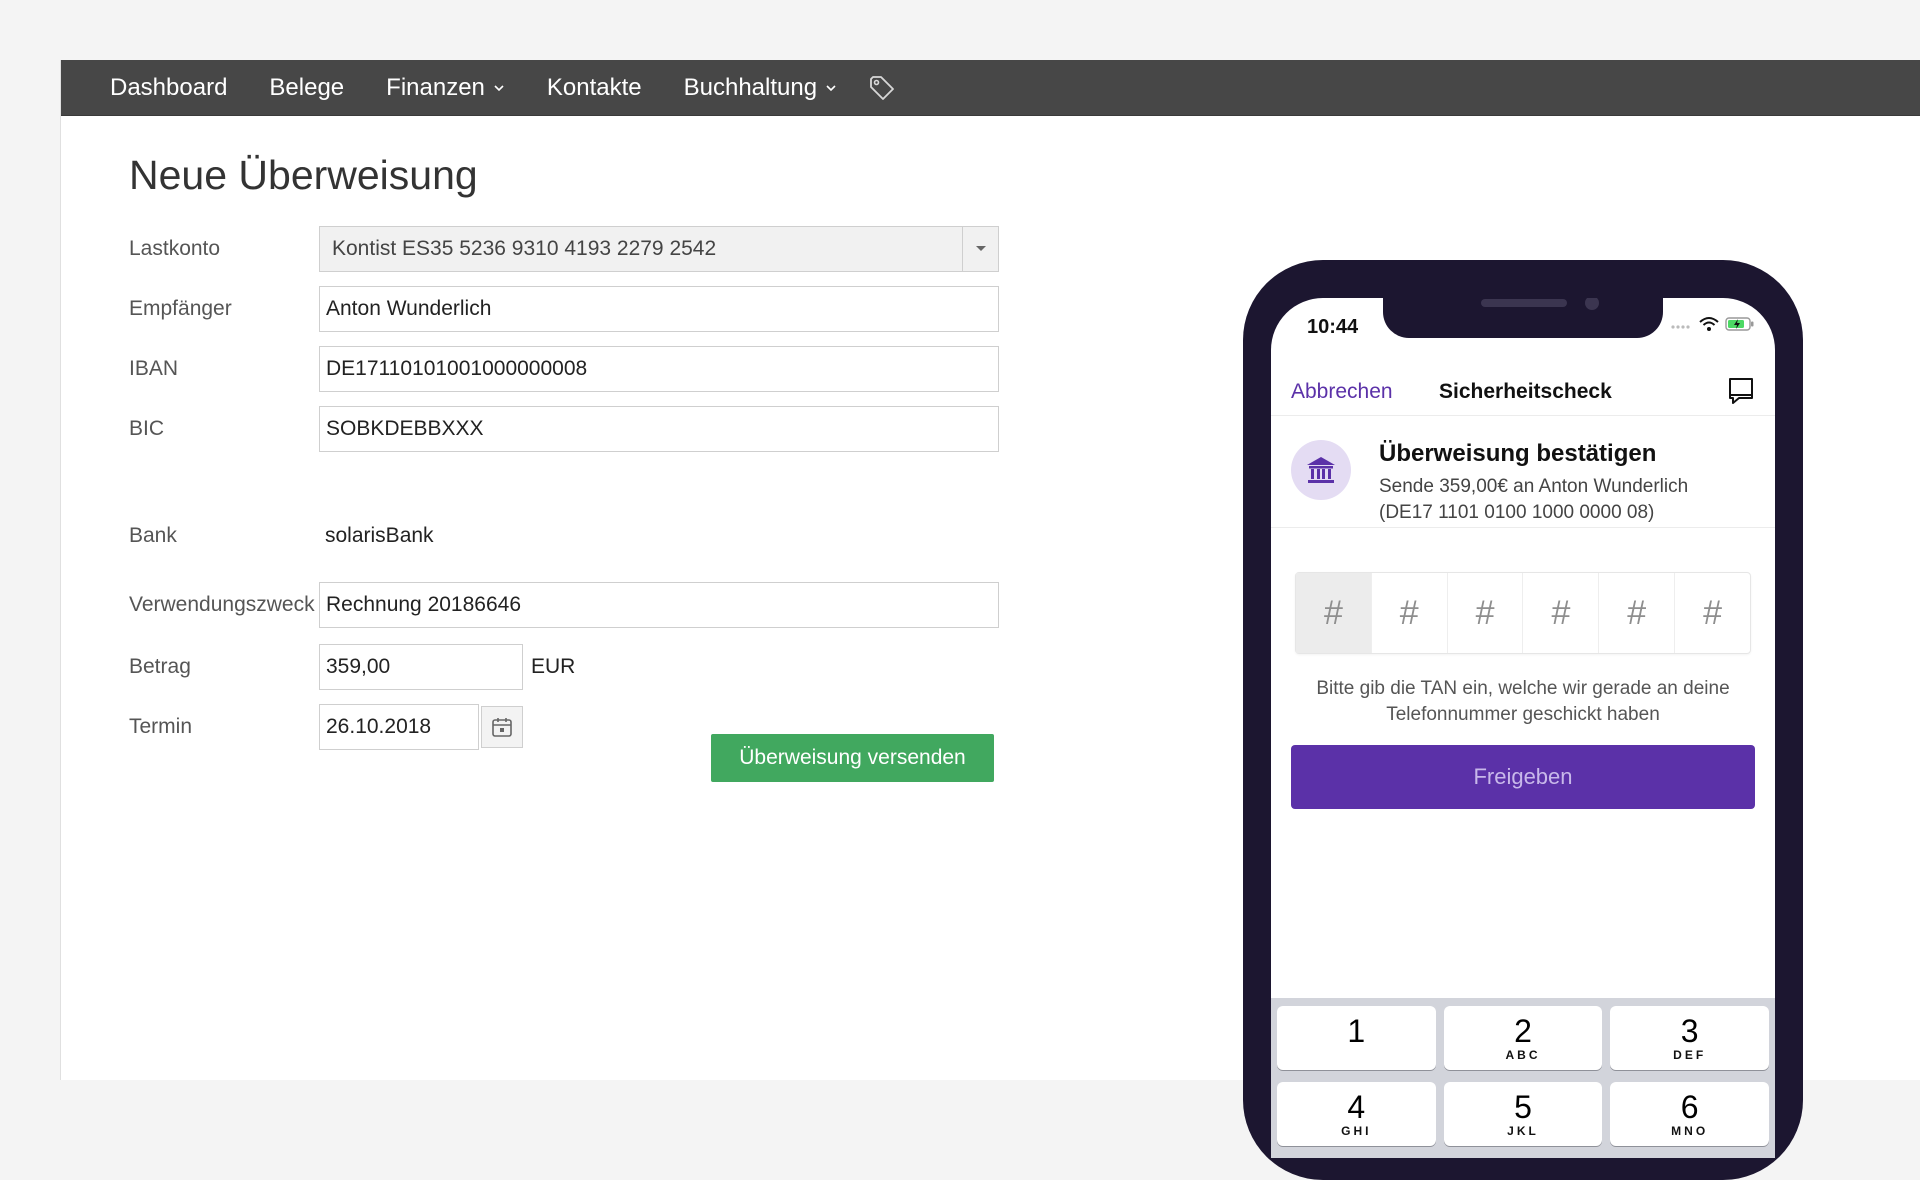  I want to click on bank-icon, so click(1321, 470).